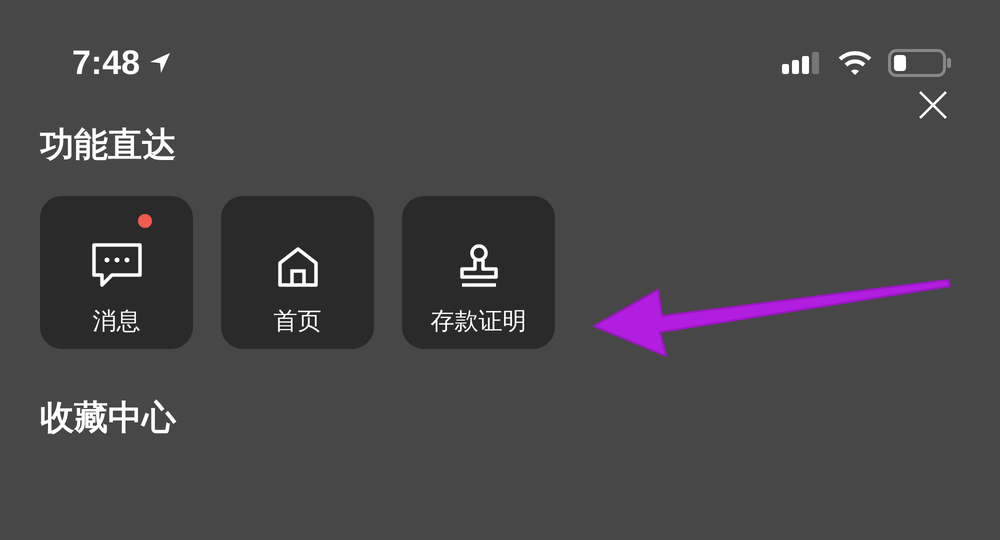 This screenshot has height=540, width=1000. I want to click on shortcut-tile: 消息, so click(116, 272).